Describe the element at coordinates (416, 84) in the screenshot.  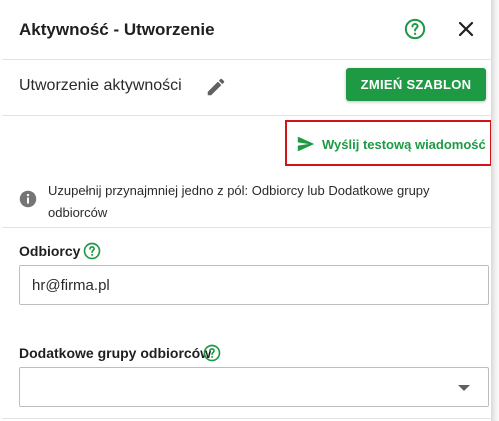
I see `change-template-button: ZMIEŃ SZABLON` at that location.